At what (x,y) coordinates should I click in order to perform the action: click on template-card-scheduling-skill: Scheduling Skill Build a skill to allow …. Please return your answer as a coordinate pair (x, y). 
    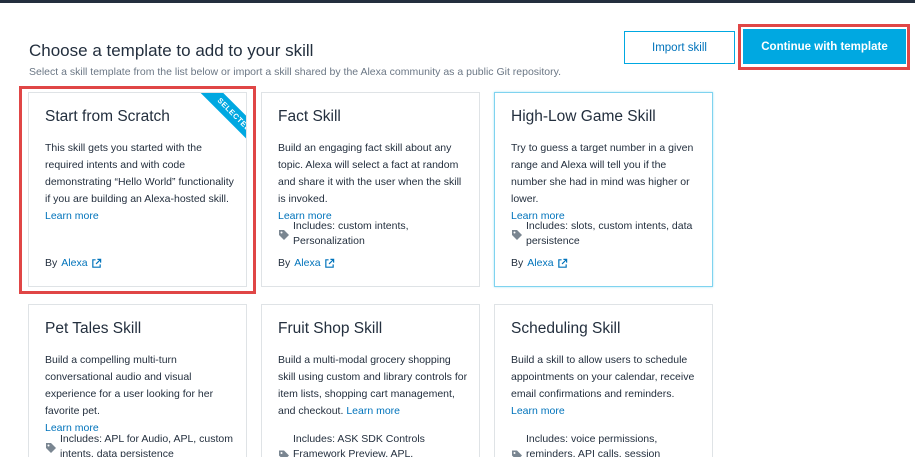
    Looking at the image, I should click on (603, 380).